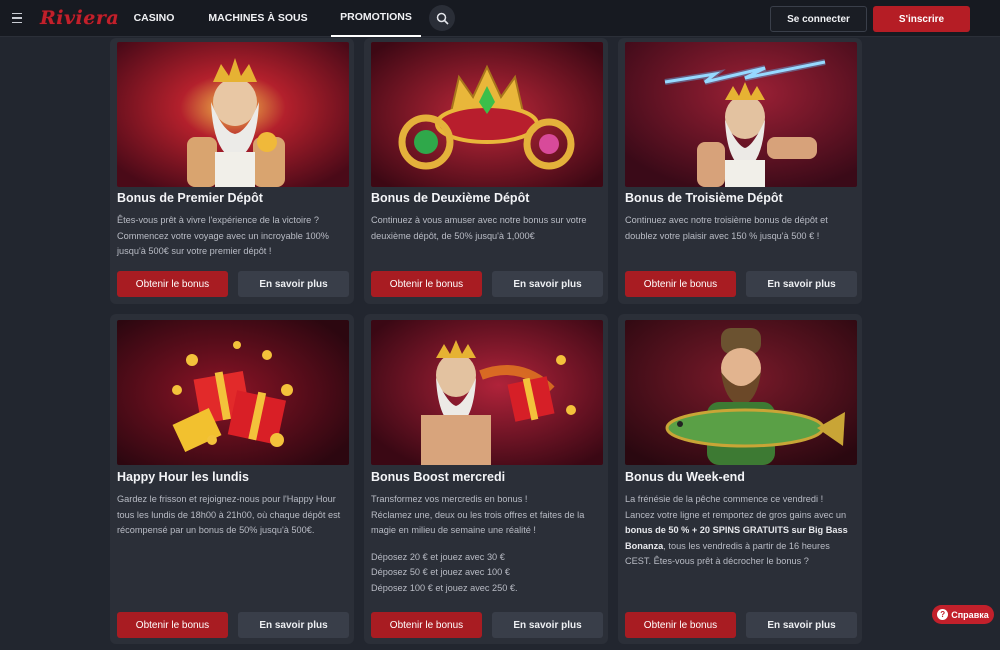 This screenshot has width=1000, height=650. I want to click on promo-image-zeus-gift, so click(487, 392).